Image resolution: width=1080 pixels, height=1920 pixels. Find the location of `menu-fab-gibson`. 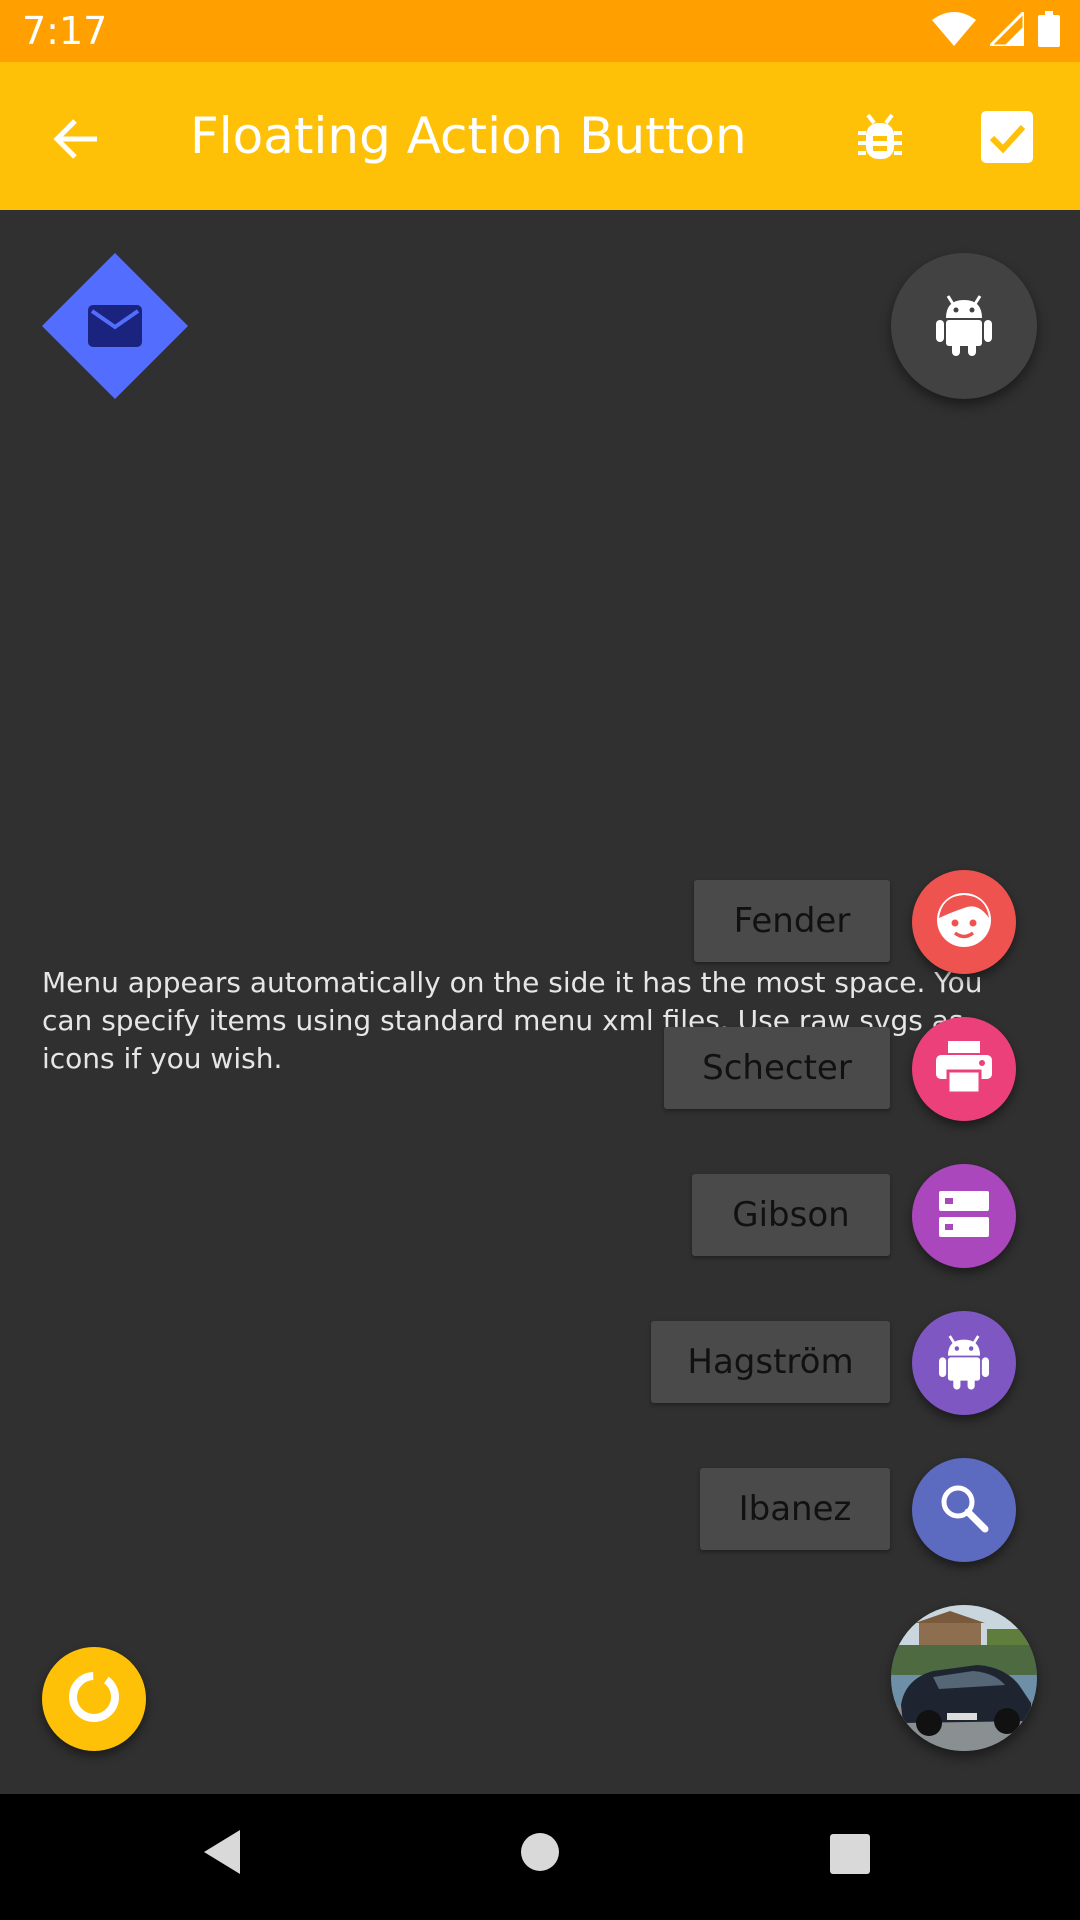

menu-fab-gibson is located at coordinates (964, 1216).